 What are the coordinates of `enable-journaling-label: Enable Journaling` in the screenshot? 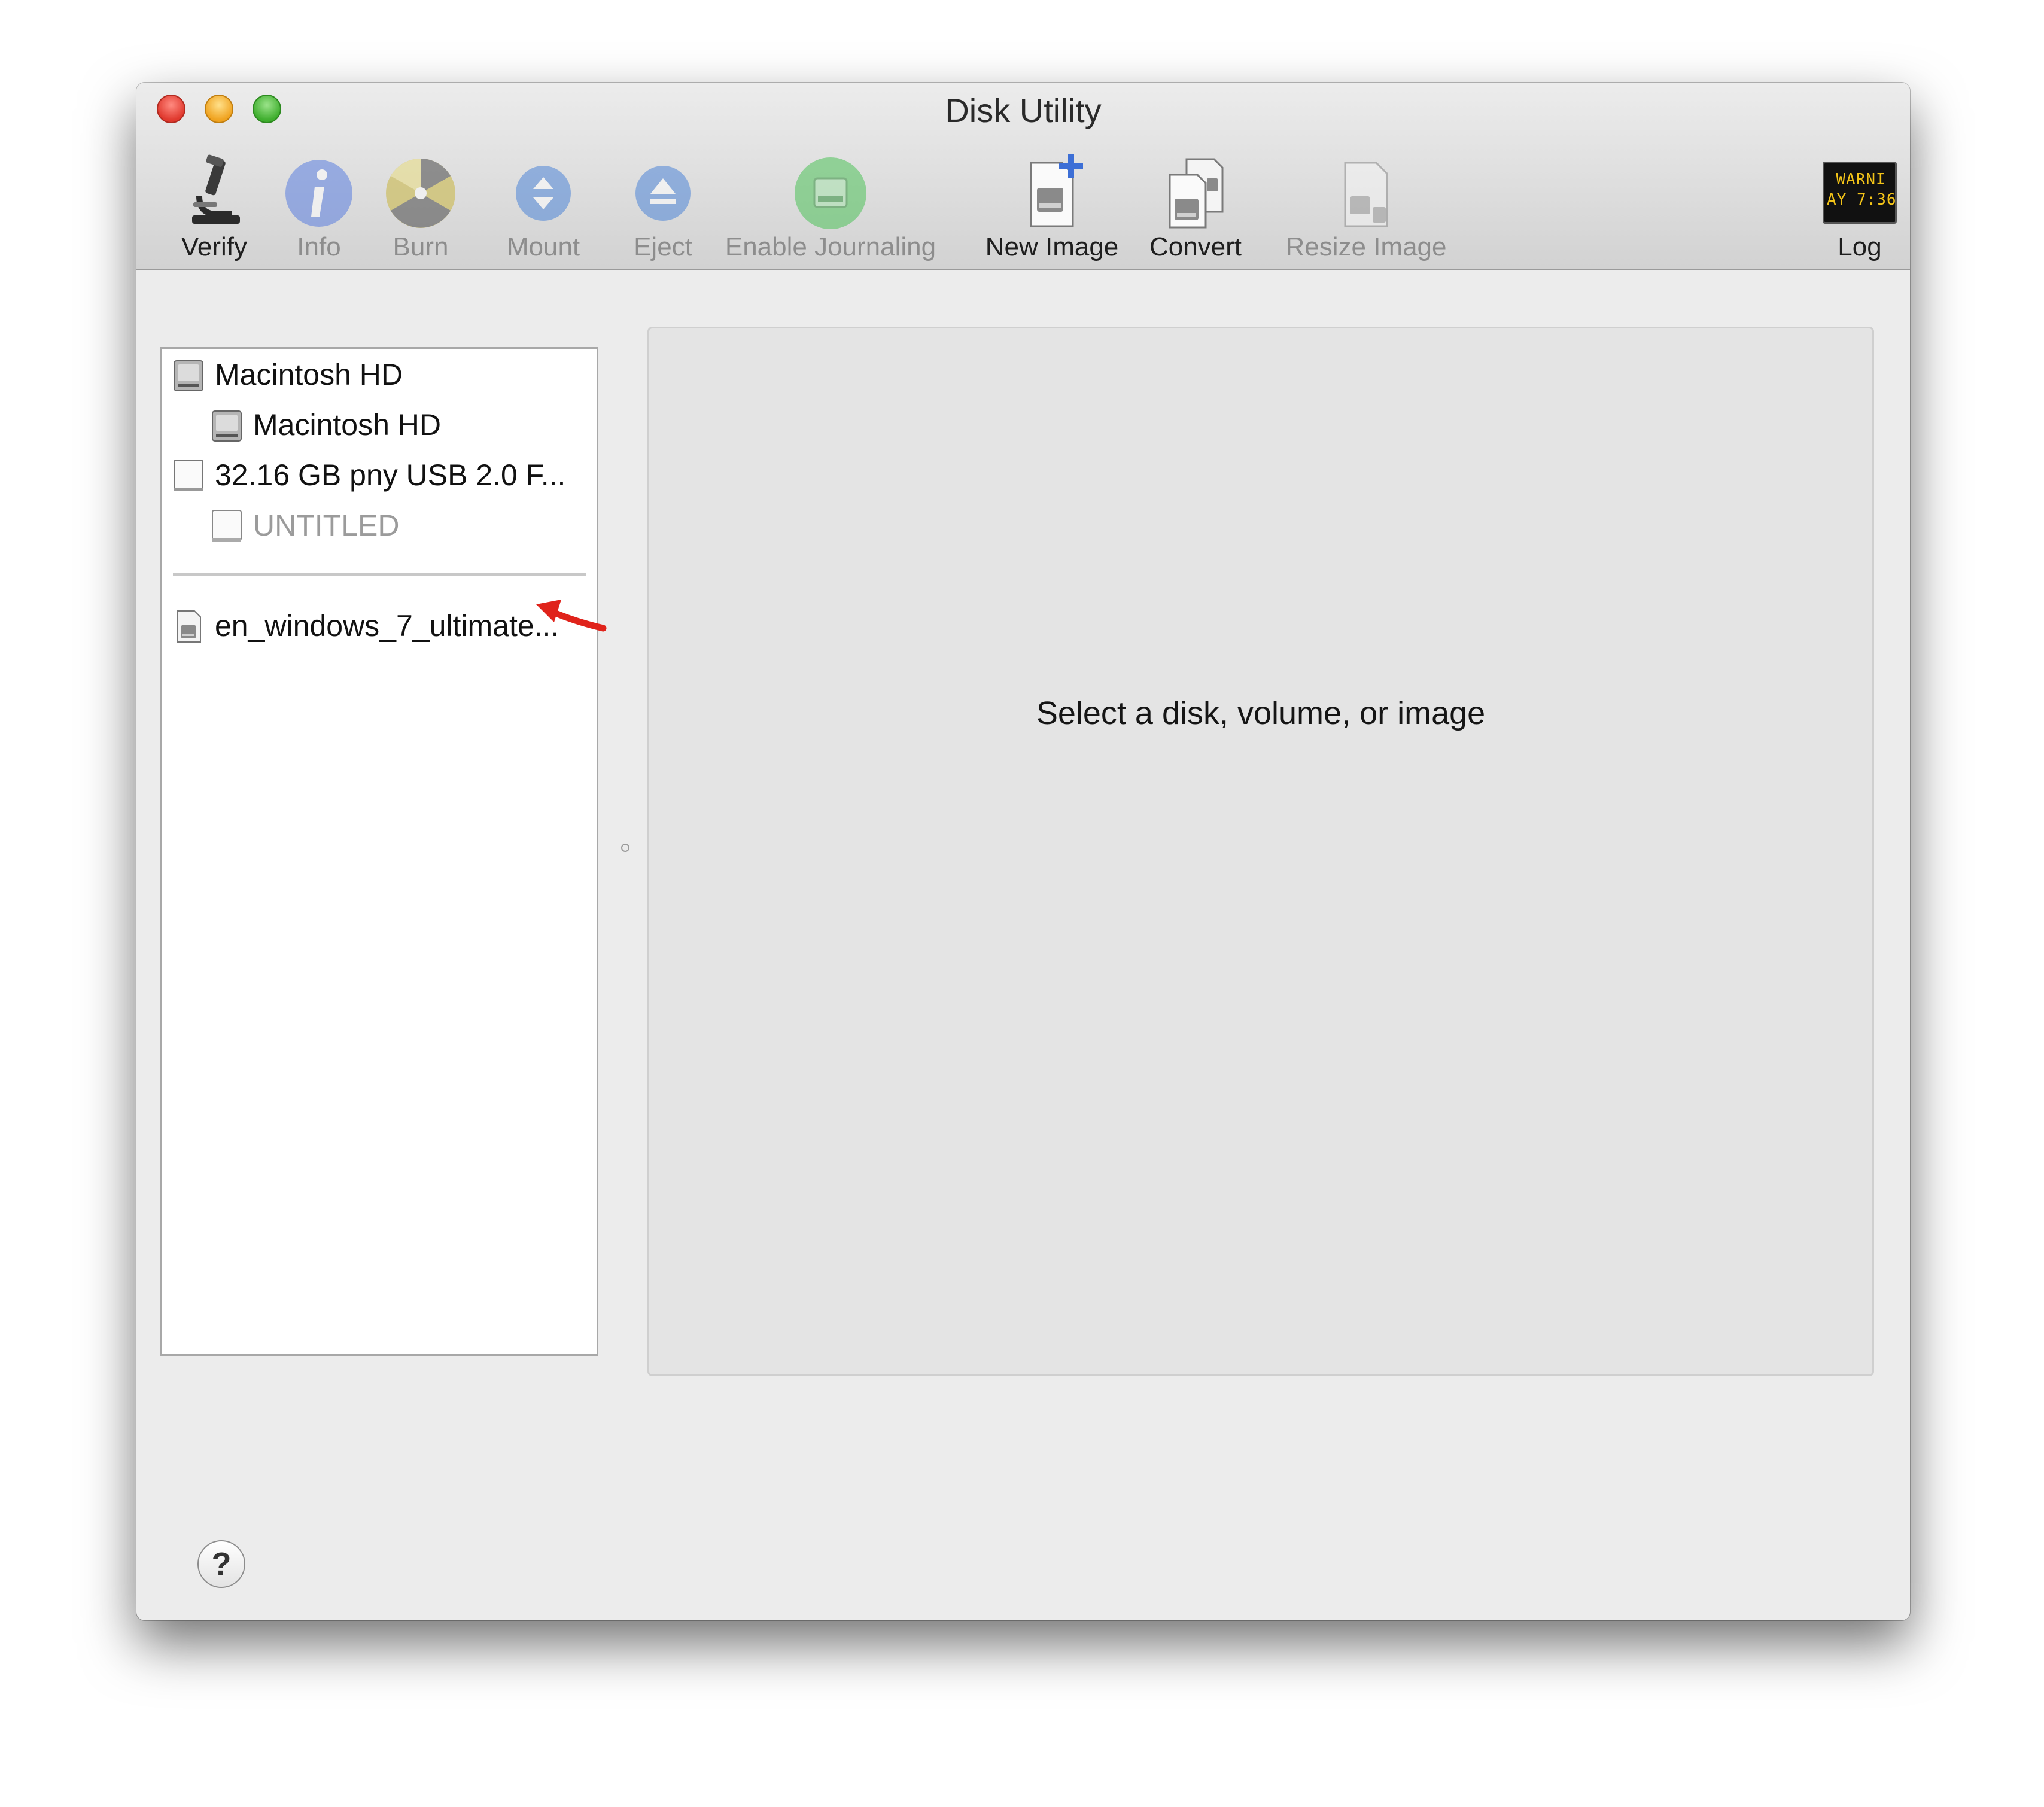 It's located at (830, 246).